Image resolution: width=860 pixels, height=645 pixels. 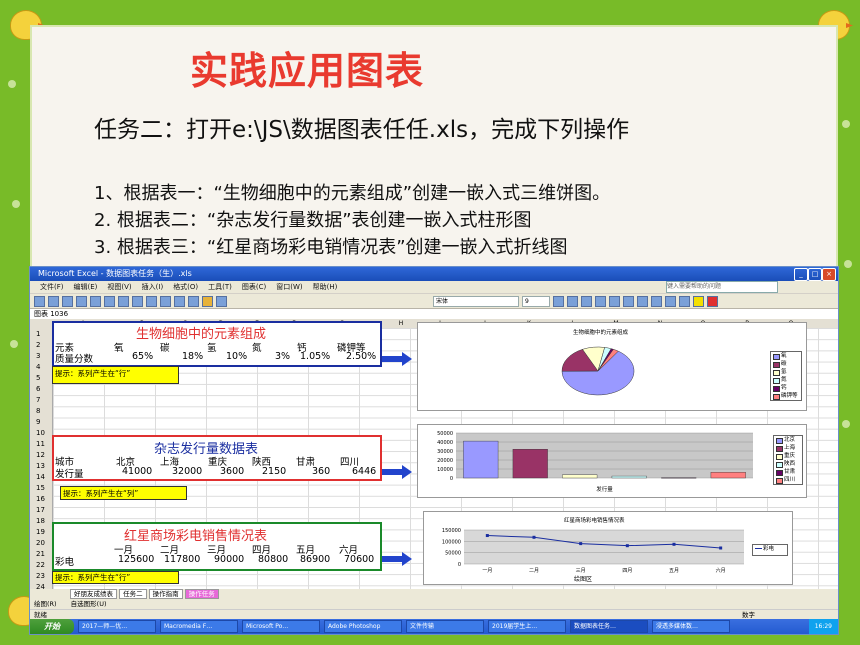 What do you see at coordinates (236, 356) in the screenshot?
I see `table1-value: 10%` at bounding box center [236, 356].